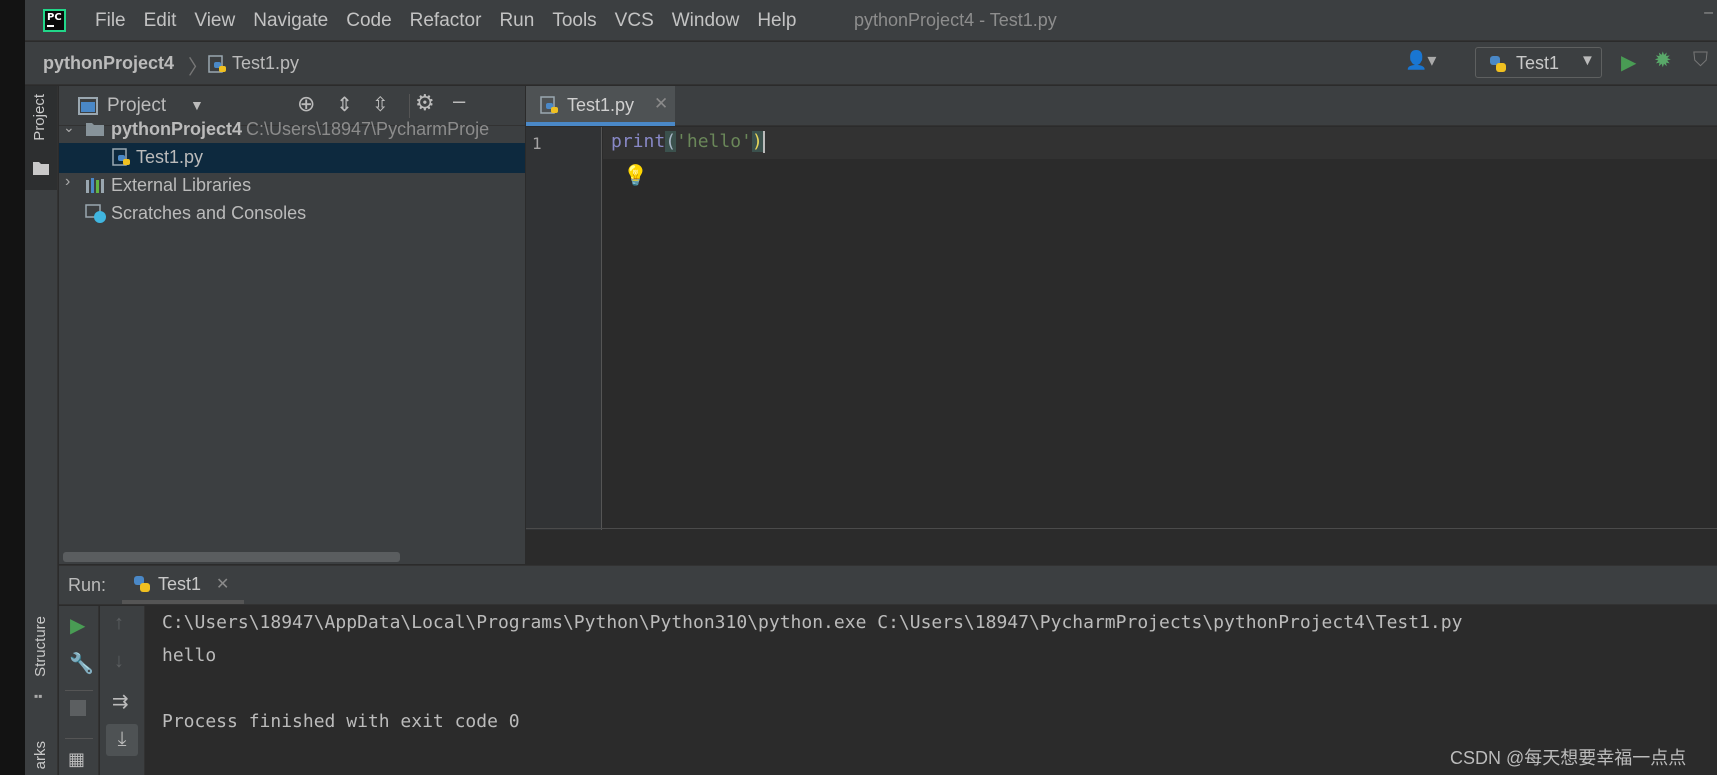 The image size is (1717, 775). Describe the element at coordinates (1700, 60) in the screenshot. I see `coverage-icon: ⛉` at that location.